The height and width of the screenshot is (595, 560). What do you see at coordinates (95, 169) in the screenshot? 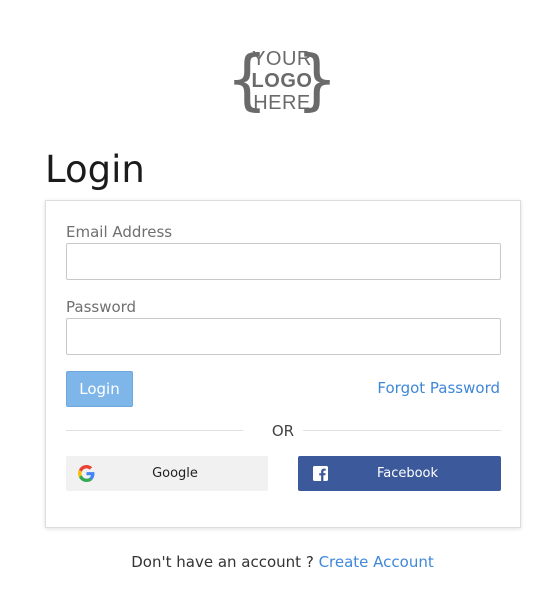
I see `page-title: Login` at bounding box center [95, 169].